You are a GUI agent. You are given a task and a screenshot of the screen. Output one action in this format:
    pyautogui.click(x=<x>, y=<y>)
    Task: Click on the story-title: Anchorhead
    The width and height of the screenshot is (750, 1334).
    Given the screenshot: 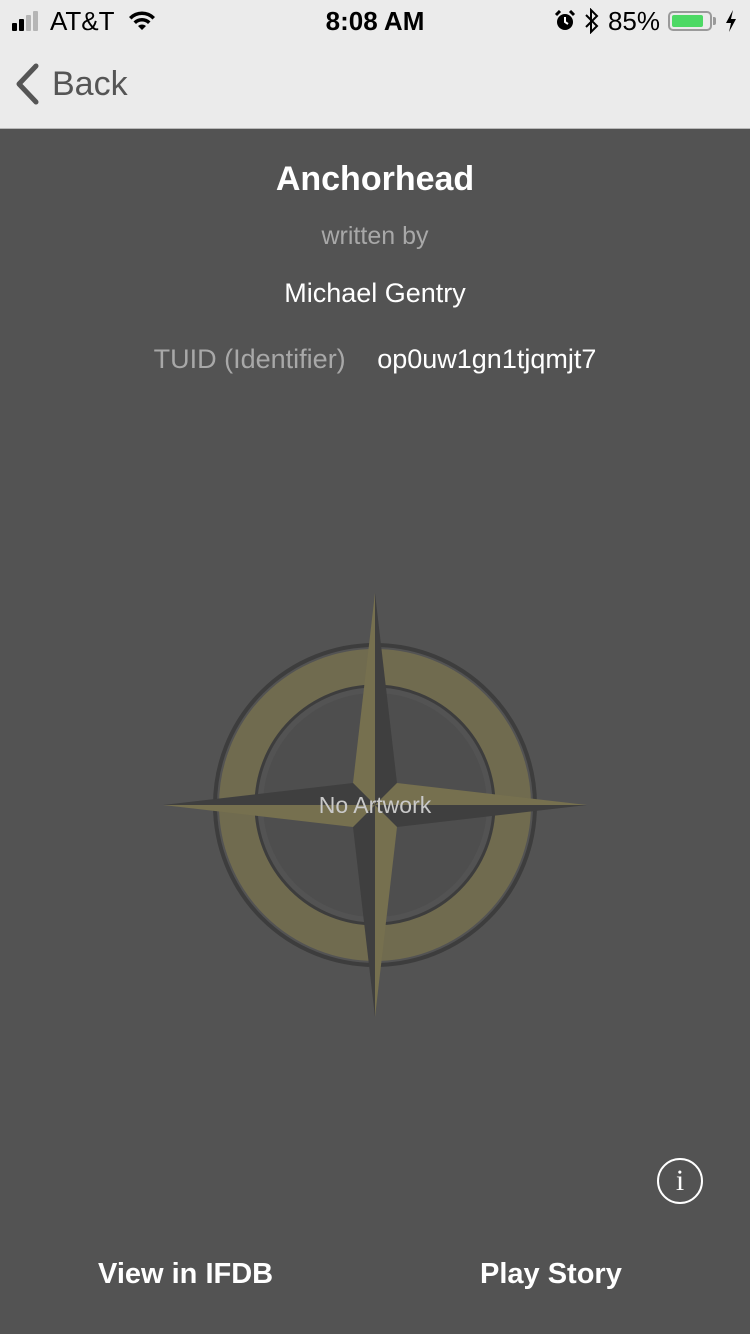 What is the action you would take?
    pyautogui.click(x=375, y=179)
    